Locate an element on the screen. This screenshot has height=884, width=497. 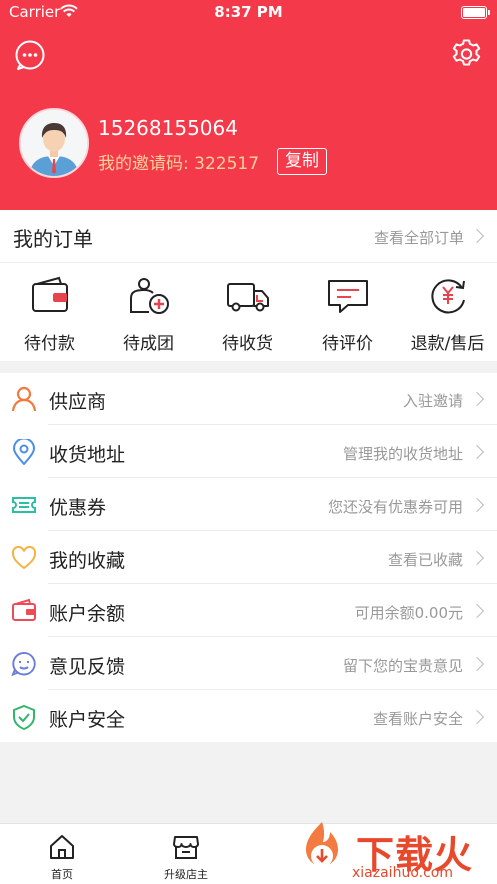
menu-item-value: 查看已收藏 is located at coordinates (425, 560).